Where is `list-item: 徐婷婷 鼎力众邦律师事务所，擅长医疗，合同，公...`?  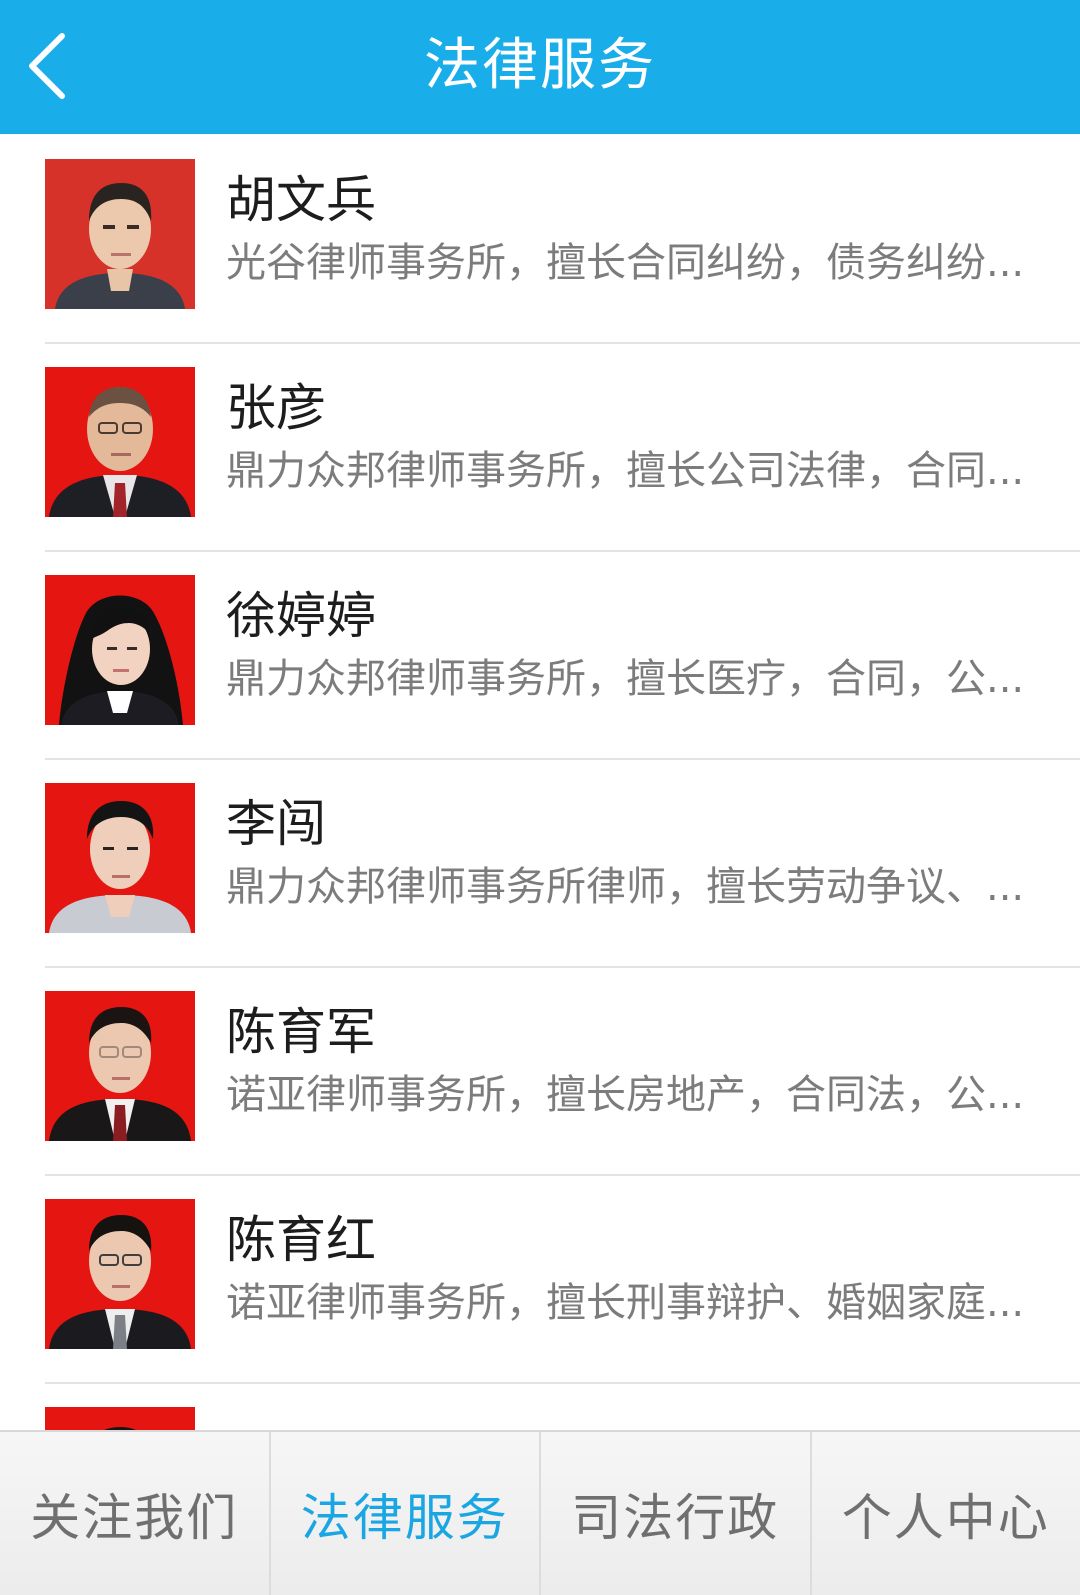 list-item: 徐婷婷 鼎力众邦律师事务所，擅长医疗，合同，公... is located at coordinates (540, 655).